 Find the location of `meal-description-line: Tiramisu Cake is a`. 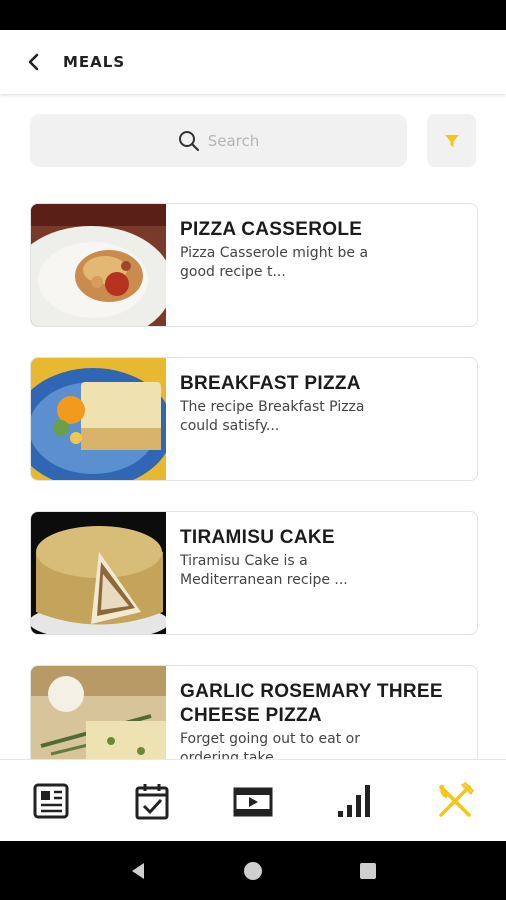

meal-description-line: Tiramisu Cake is a is located at coordinates (244, 561).